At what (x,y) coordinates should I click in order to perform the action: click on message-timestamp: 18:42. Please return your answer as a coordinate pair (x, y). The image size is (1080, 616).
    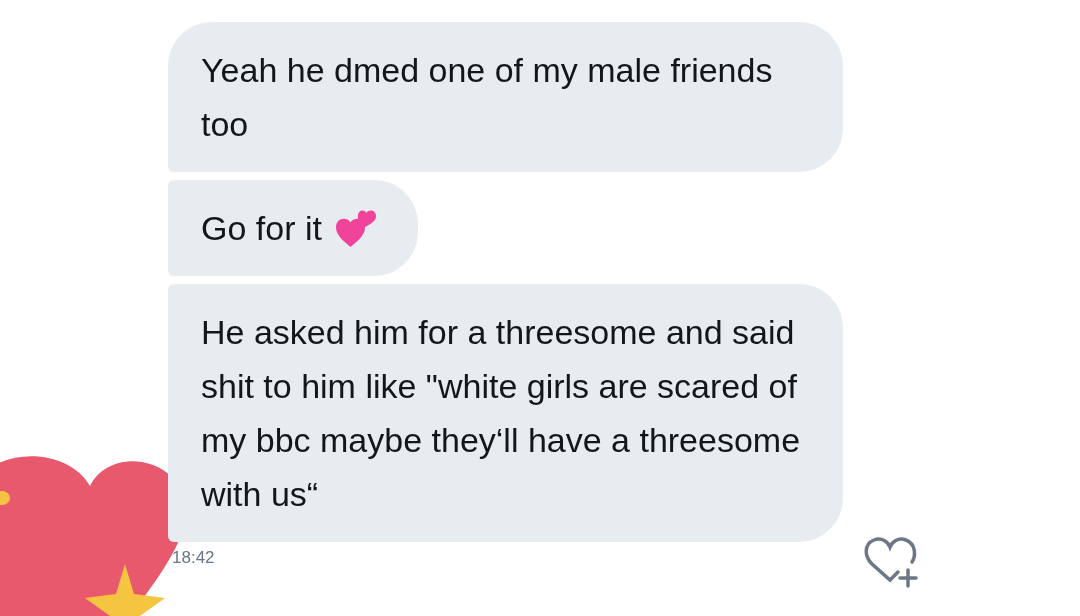
    Looking at the image, I should click on (193, 557).